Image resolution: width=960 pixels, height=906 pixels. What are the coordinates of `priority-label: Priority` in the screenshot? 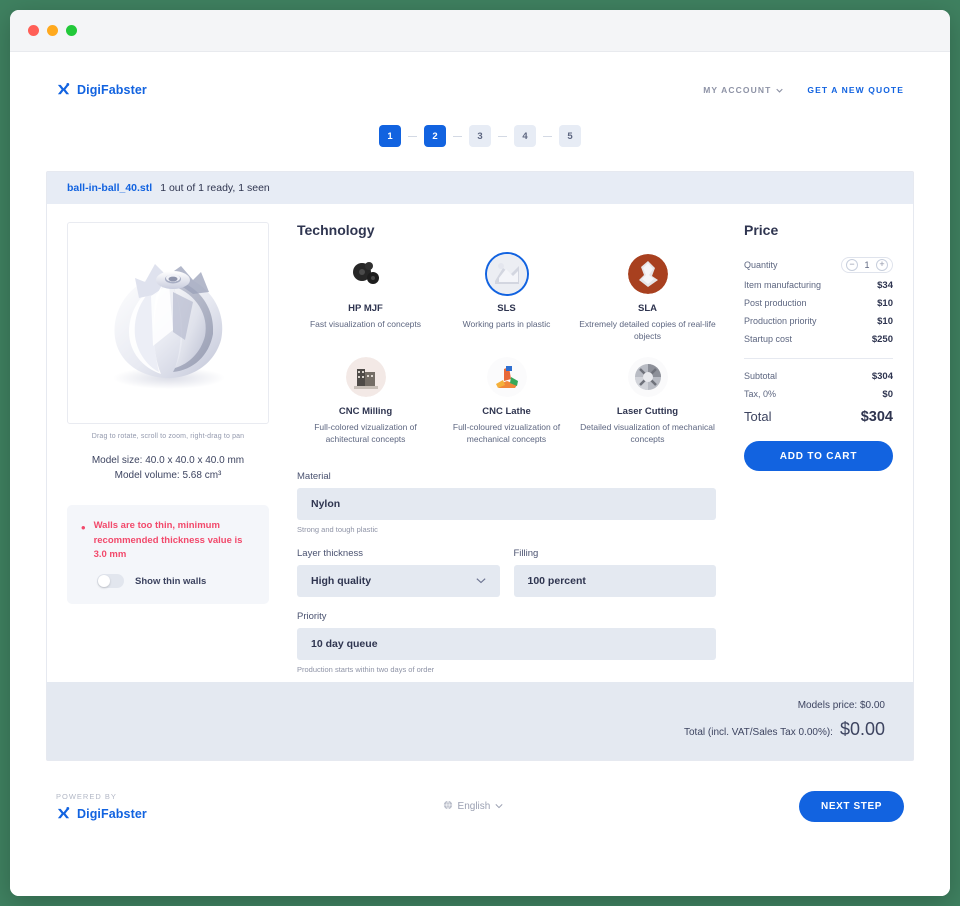 It's located at (312, 617).